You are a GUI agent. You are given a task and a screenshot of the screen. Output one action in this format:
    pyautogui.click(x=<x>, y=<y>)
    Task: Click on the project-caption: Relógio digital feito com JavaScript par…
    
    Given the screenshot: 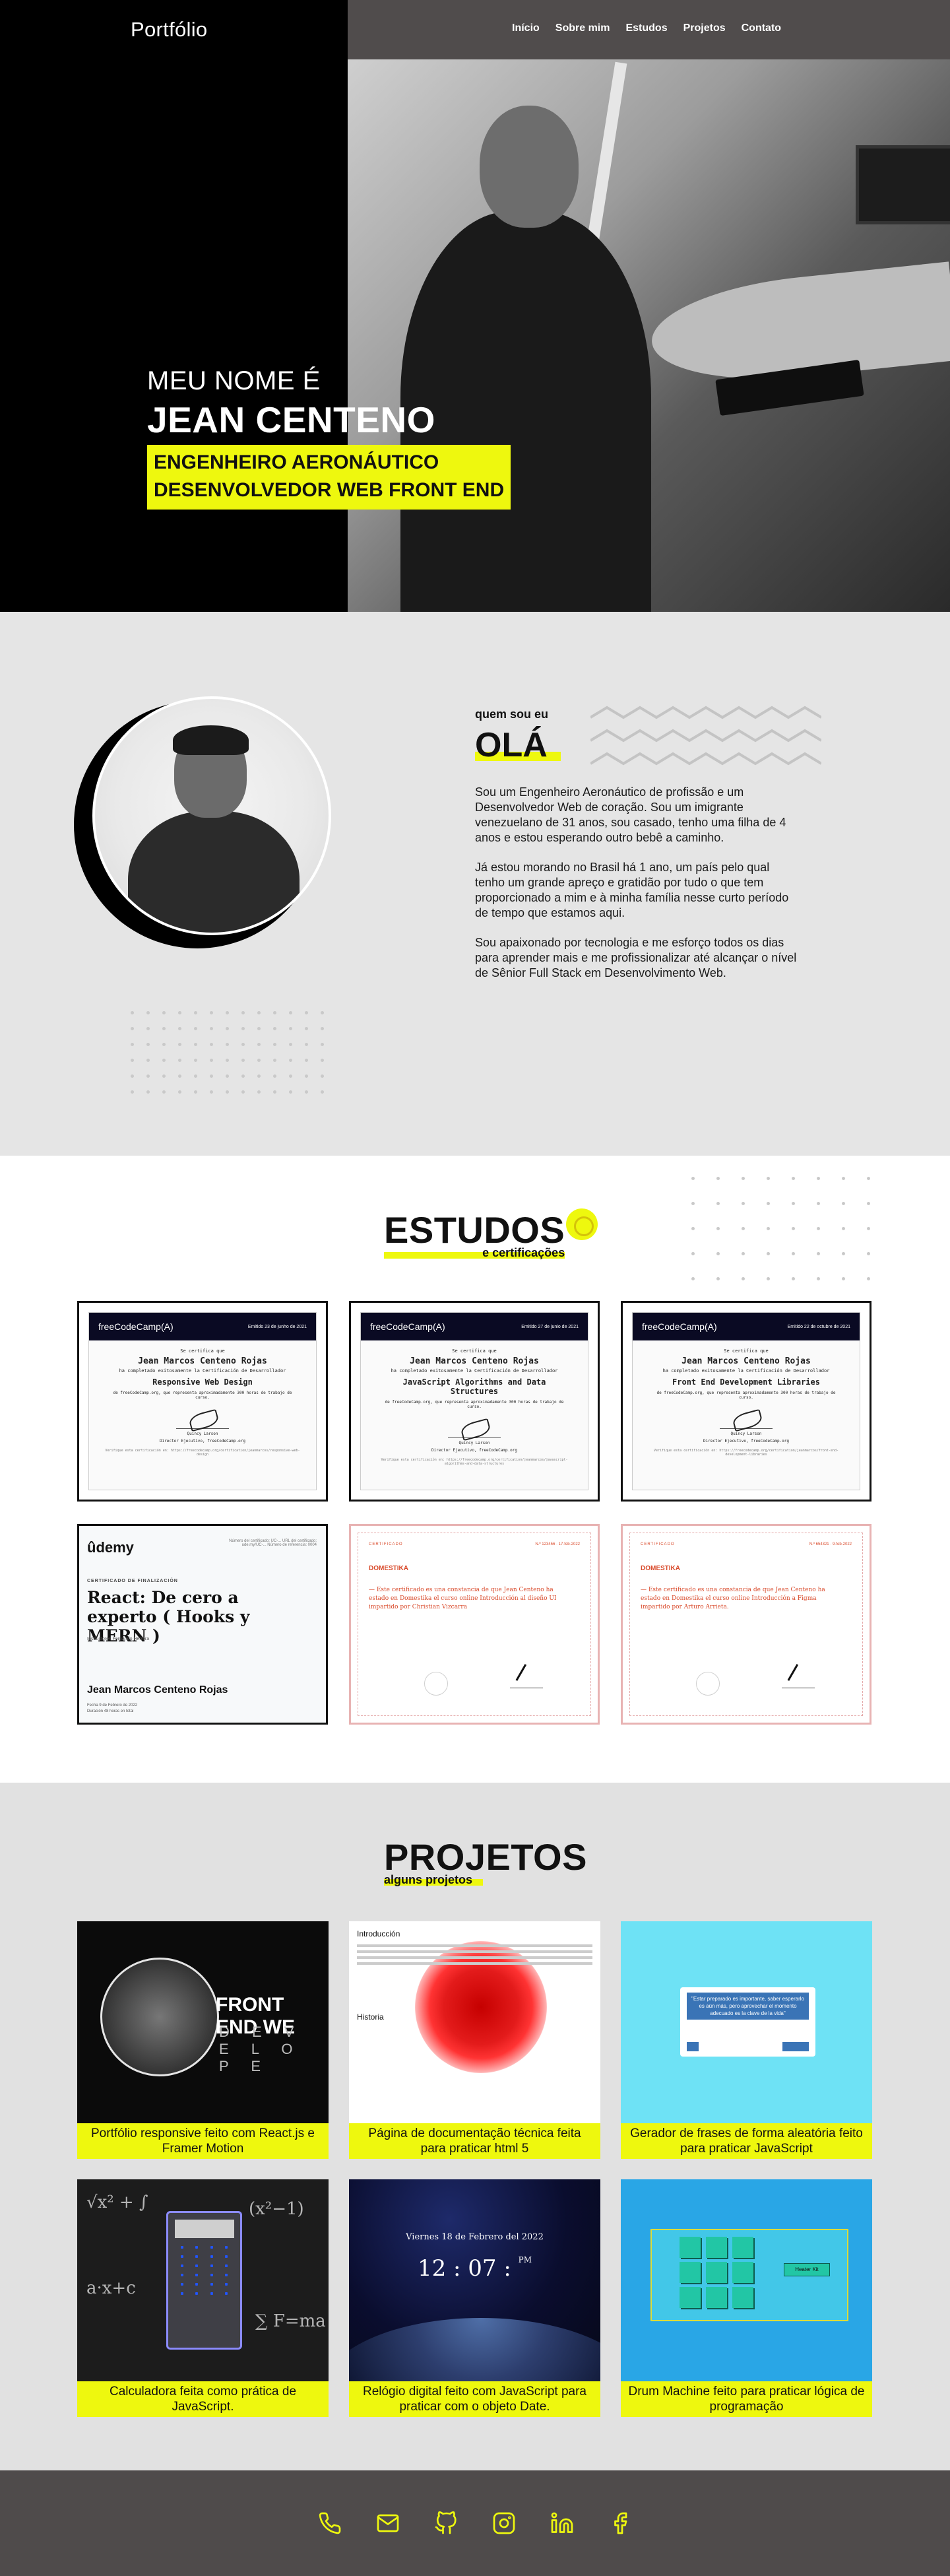 What is the action you would take?
    pyautogui.click(x=474, y=2399)
    